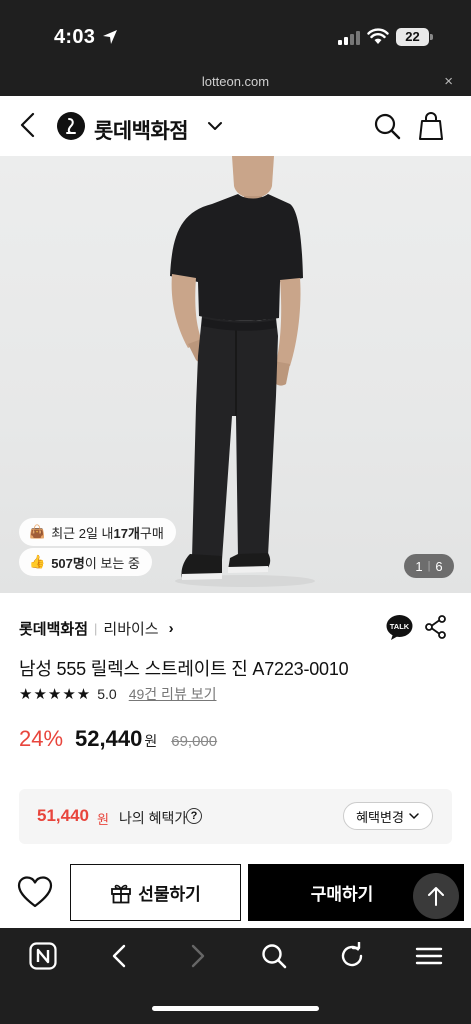 This screenshot has height=1024, width=471. Describe the element at coordinates (126, 533) in the screenshot. I see `recent-purchase-count: 17개` at that location.